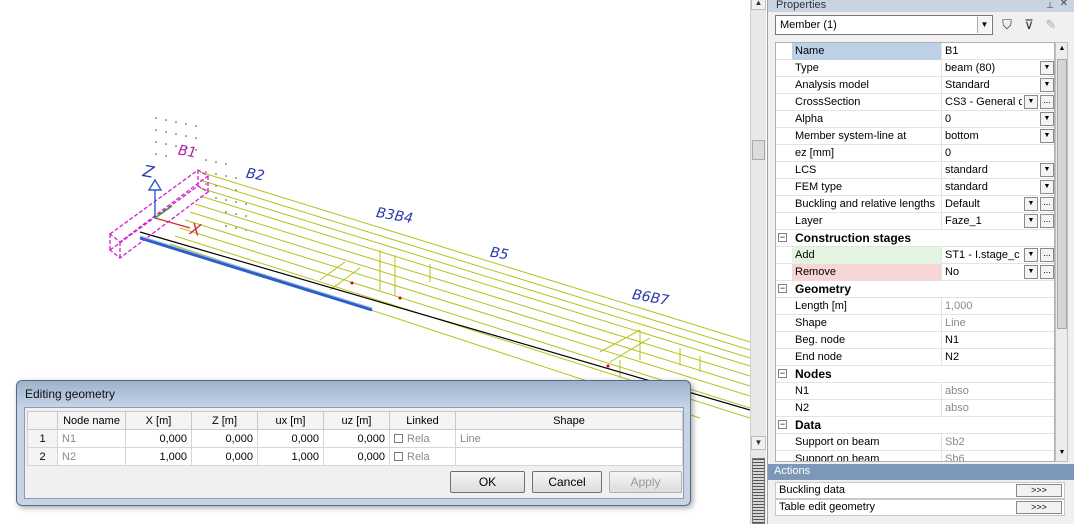 The height and width of the screenshot is (524, 1074). What do you see at coordinates (758, 491) in the screenshot?
I see `resize-grip` at bounding box center [758, 491].